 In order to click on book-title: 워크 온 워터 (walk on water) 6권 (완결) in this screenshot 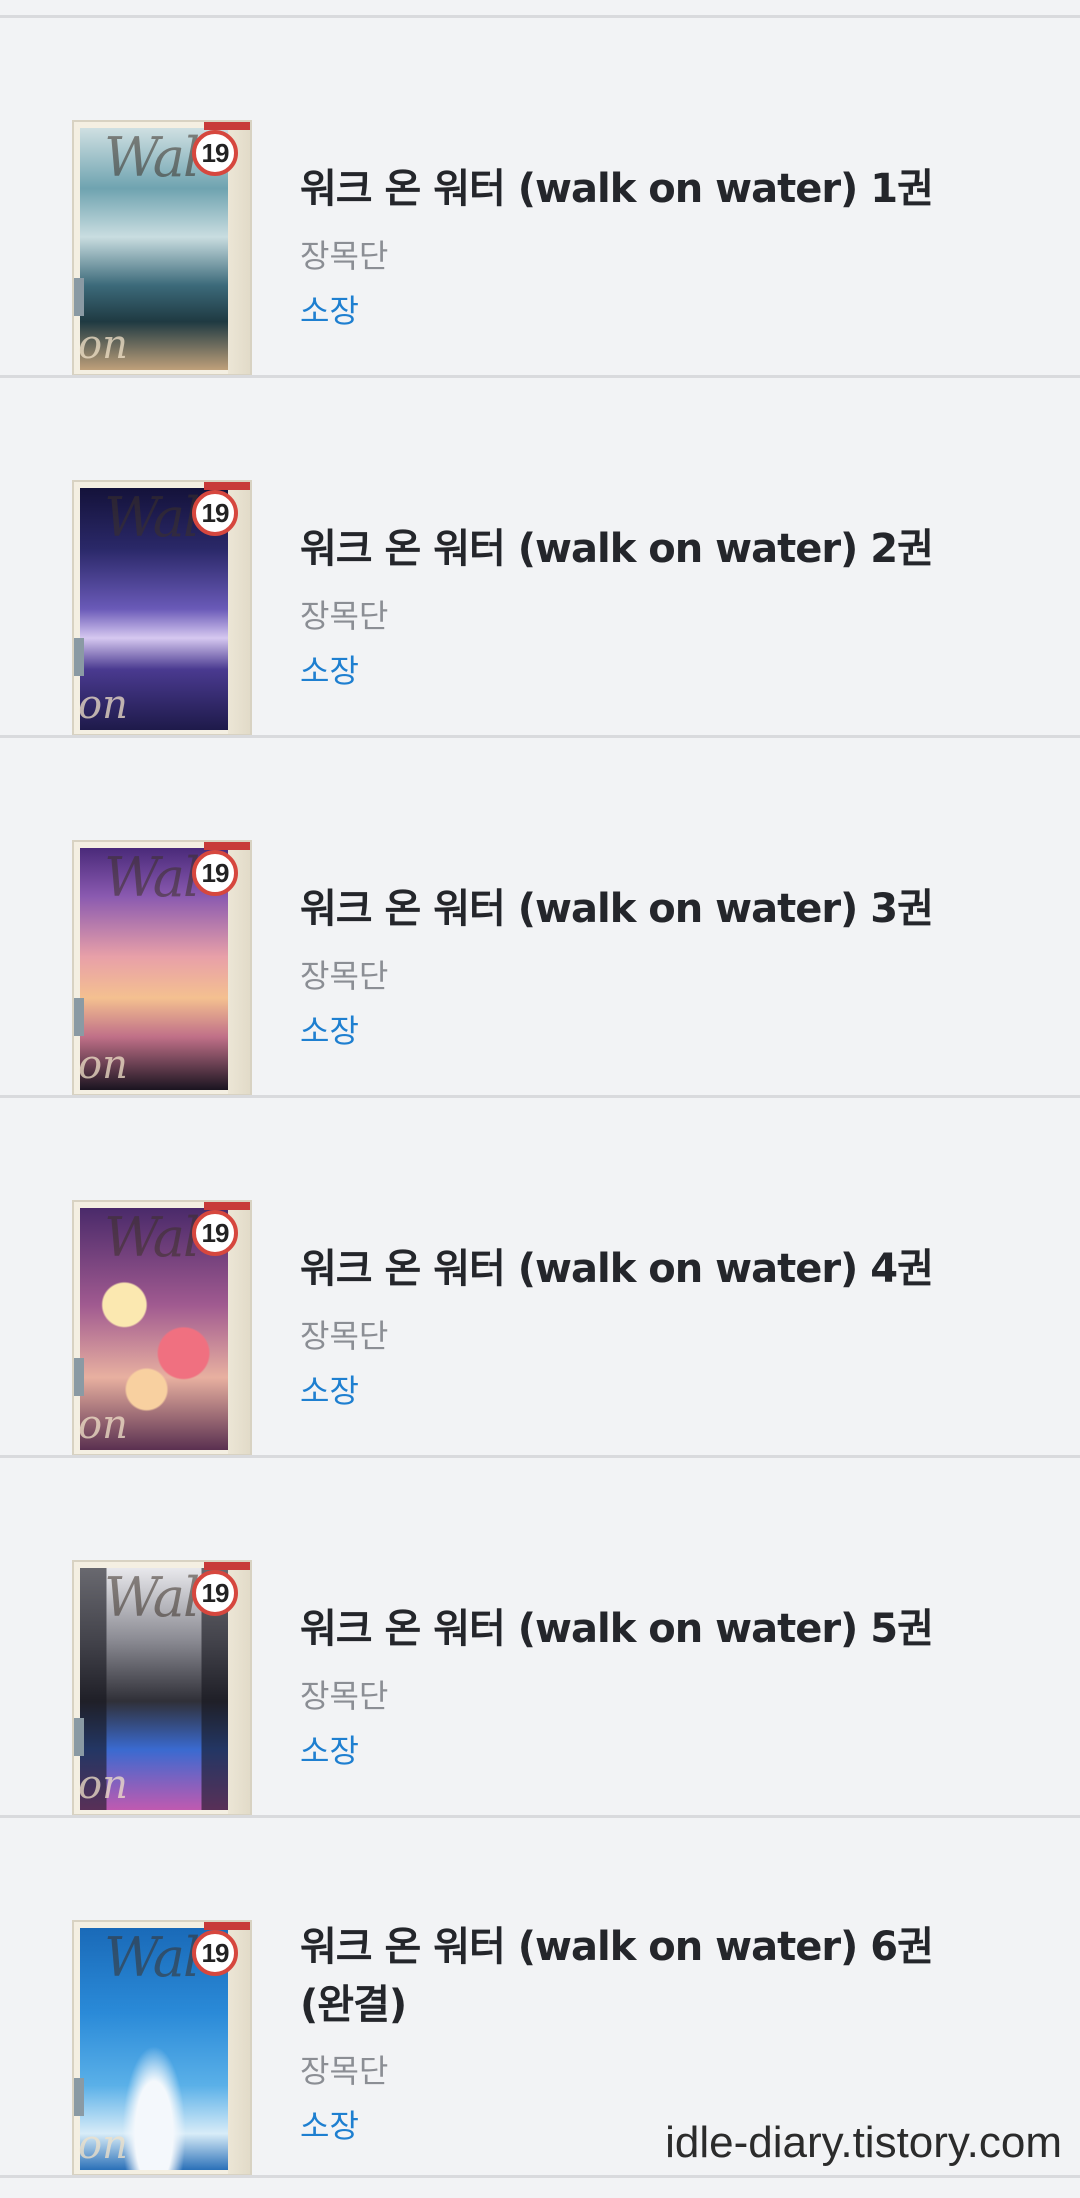, I will do `click(620, 1976)`.